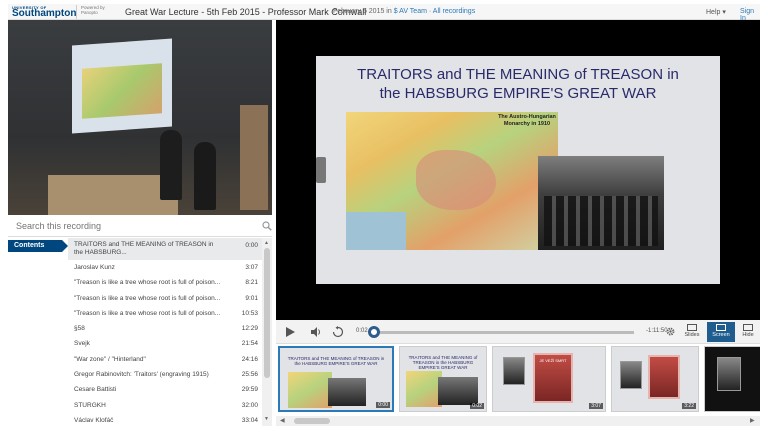 This screenshot has height=440, width=768. I want to click on video-podium, so click(113, 195).